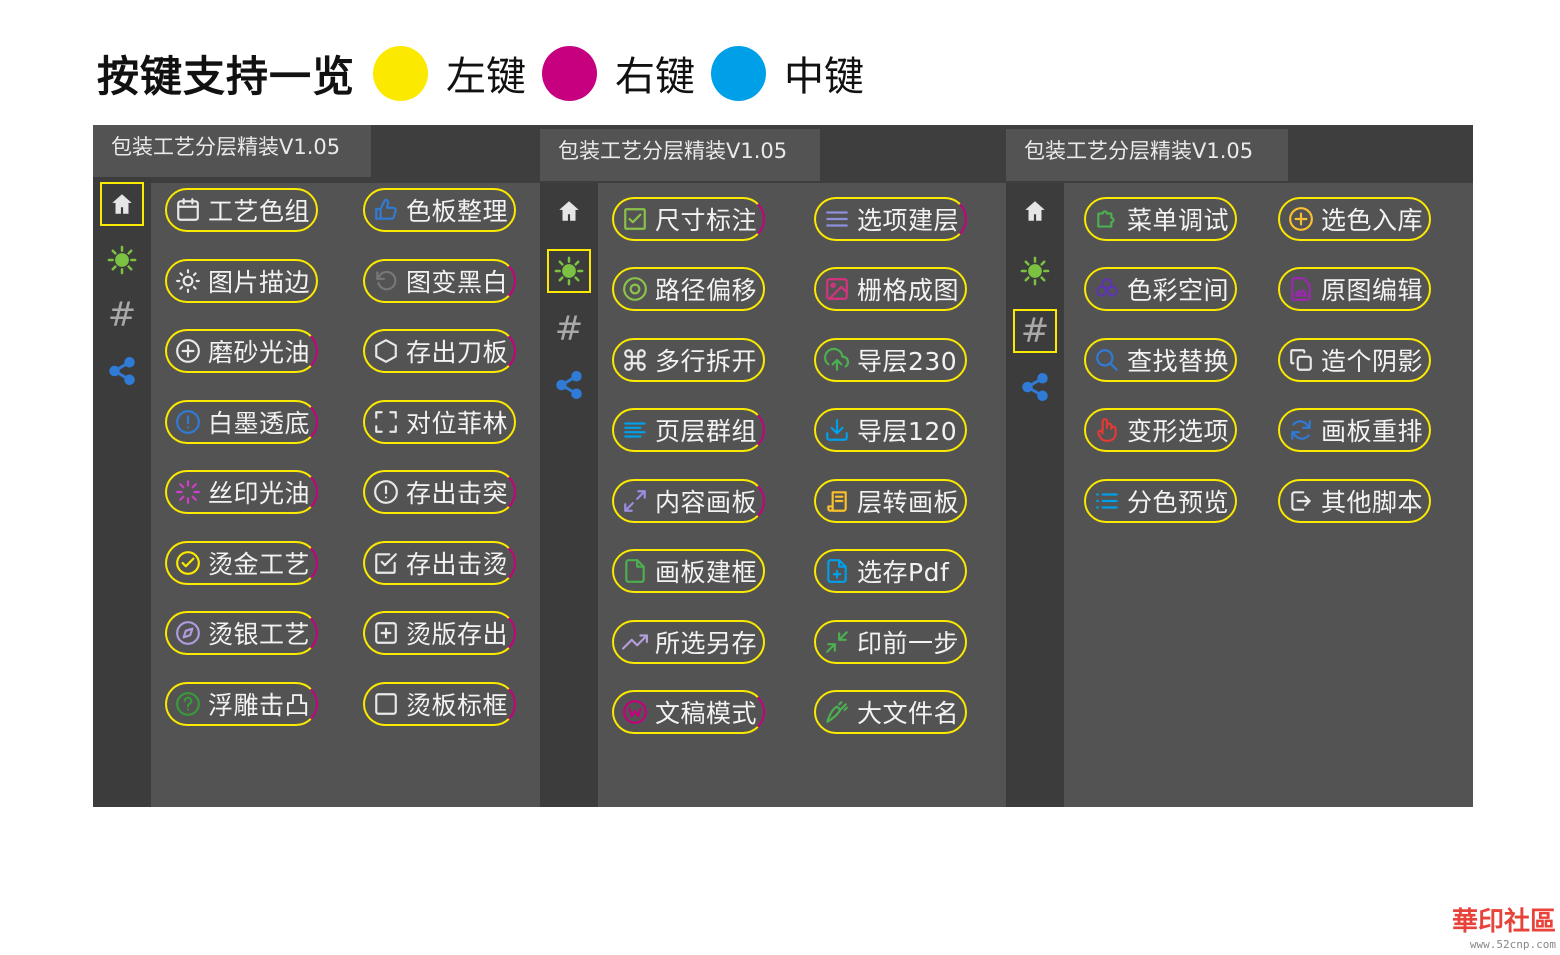 The height and width of the screenshot is (955, 1560). I want to click on script-button: 其他脚本, so click(1354, 501).